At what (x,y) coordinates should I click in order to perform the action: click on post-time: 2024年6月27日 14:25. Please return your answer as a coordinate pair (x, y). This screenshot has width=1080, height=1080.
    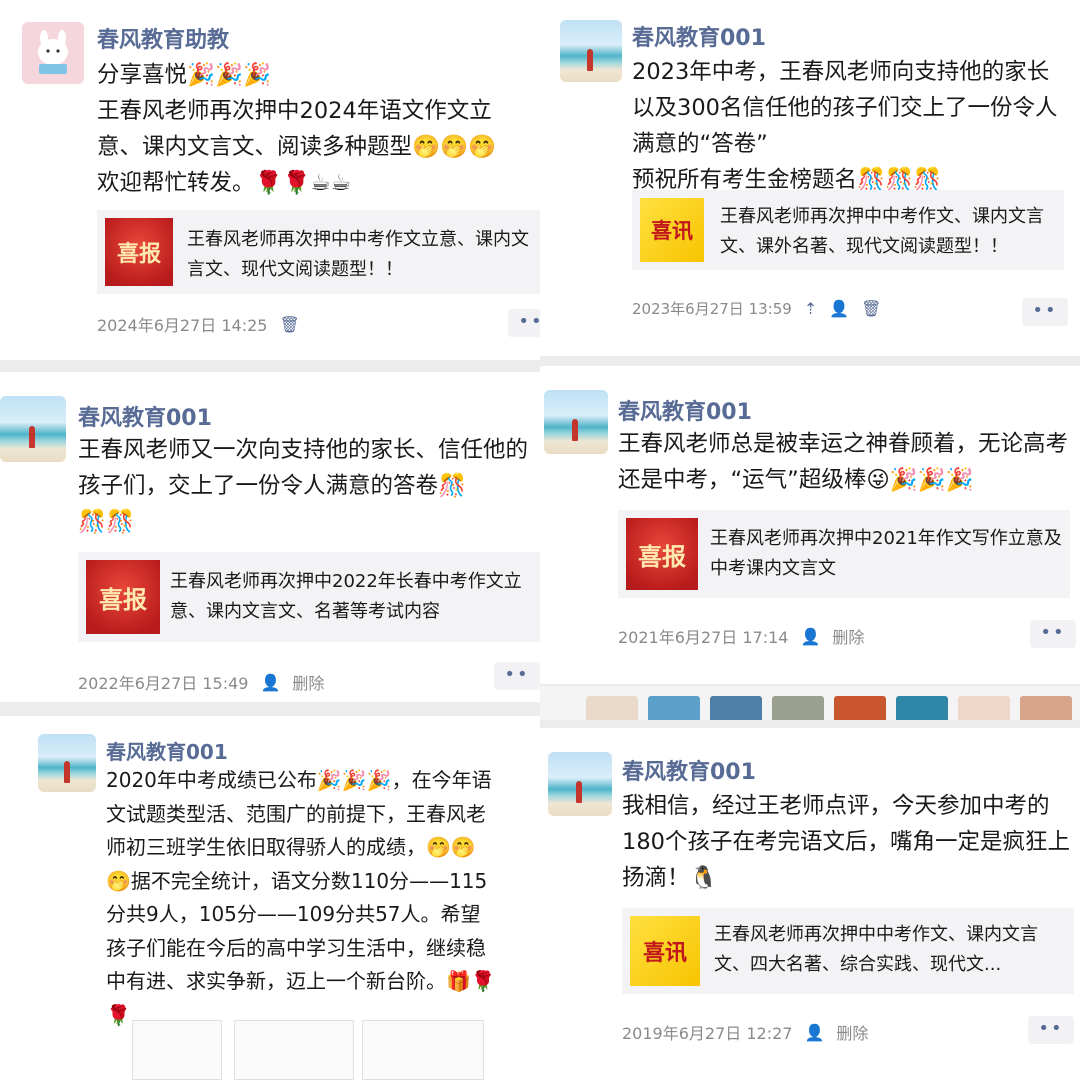
    Looking at the image, I should click on (182, 325).